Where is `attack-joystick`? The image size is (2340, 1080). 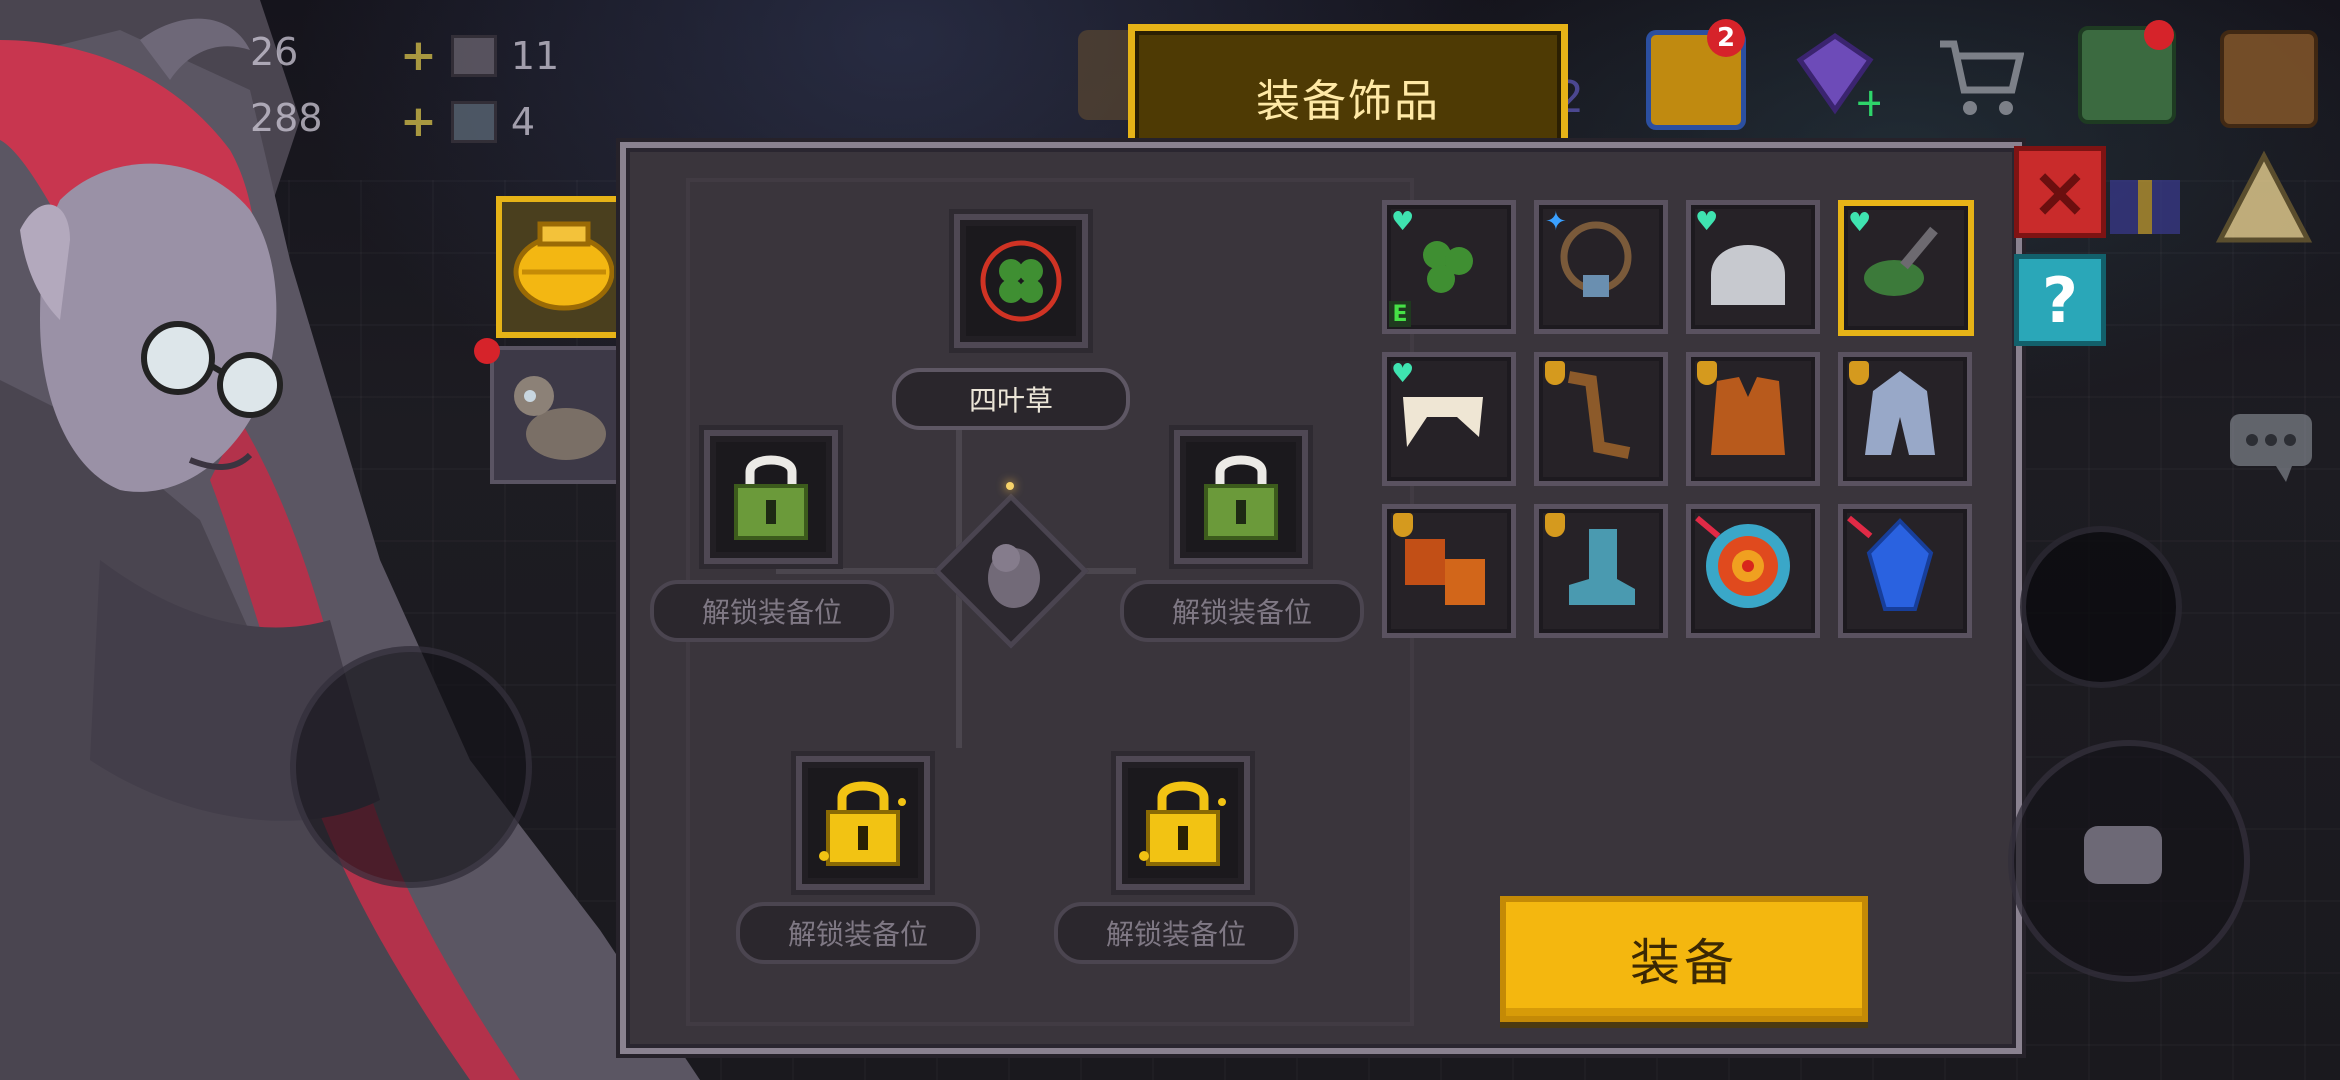
attack-joystick is located at coordinates (2129, 861).